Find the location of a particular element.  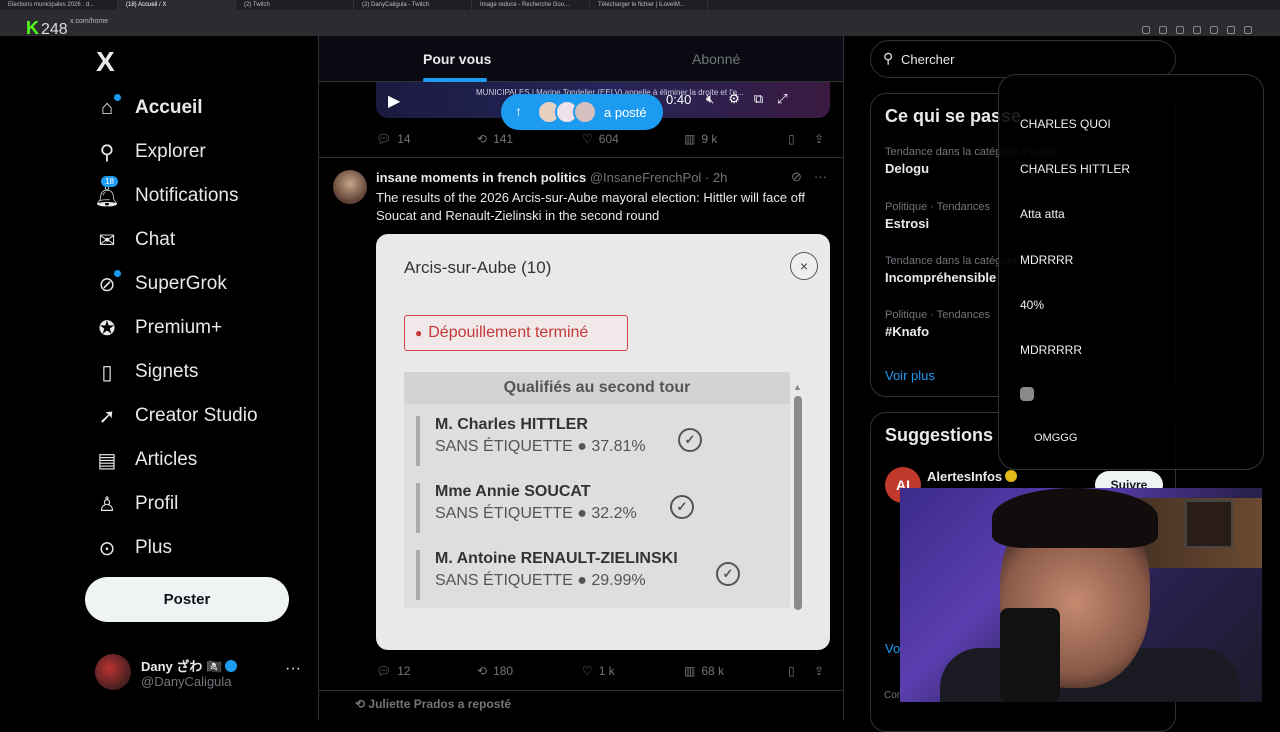

tab-abonne: Abonné is located at coordinates (716, 59).